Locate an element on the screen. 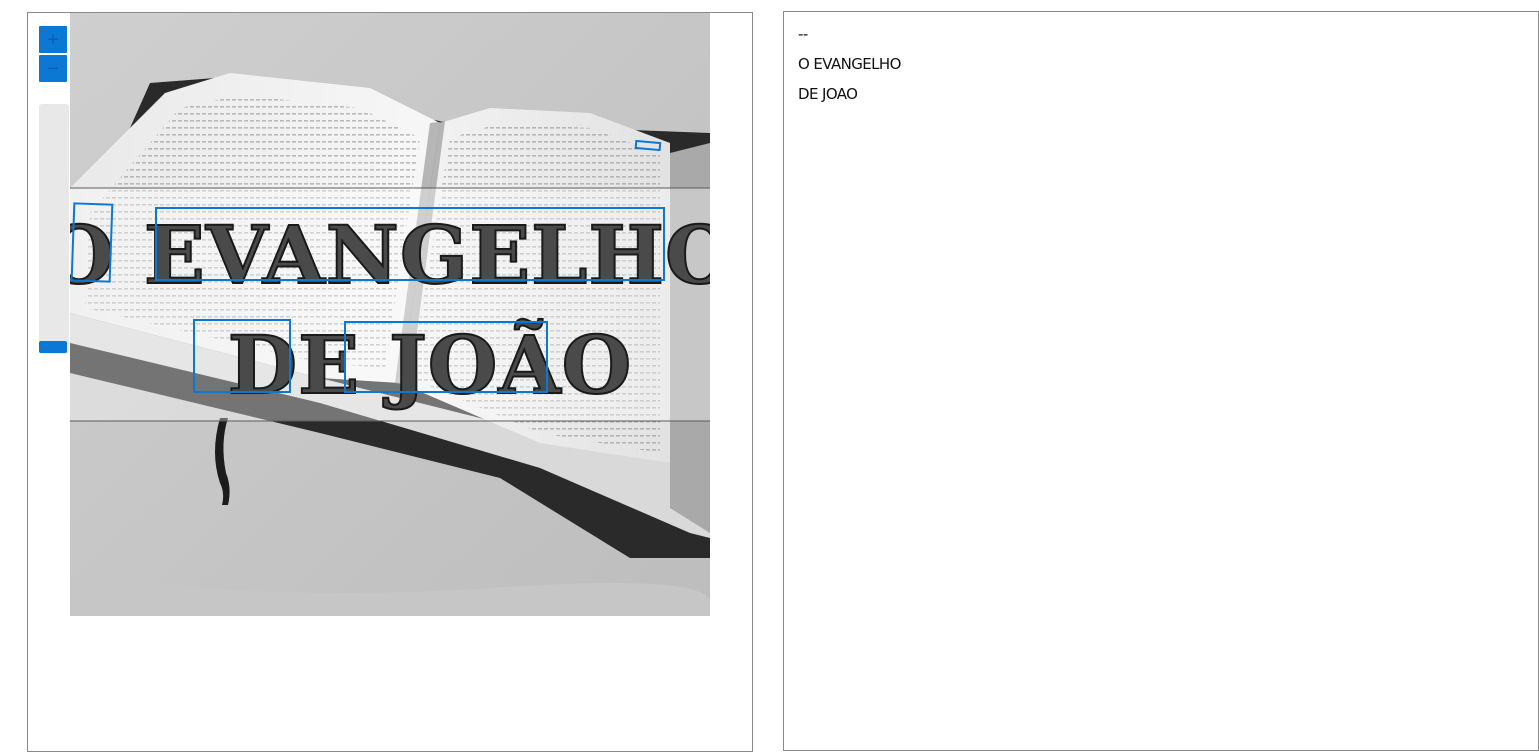 The image size is (1539, 752). zoom-out-button: − is located at coordinates (53, 68).